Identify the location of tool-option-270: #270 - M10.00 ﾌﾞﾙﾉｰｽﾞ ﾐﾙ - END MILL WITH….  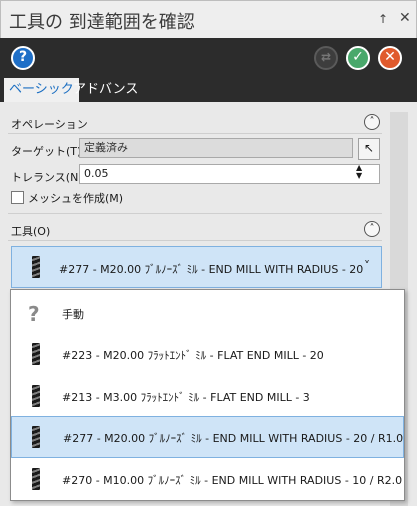
(207, 479).